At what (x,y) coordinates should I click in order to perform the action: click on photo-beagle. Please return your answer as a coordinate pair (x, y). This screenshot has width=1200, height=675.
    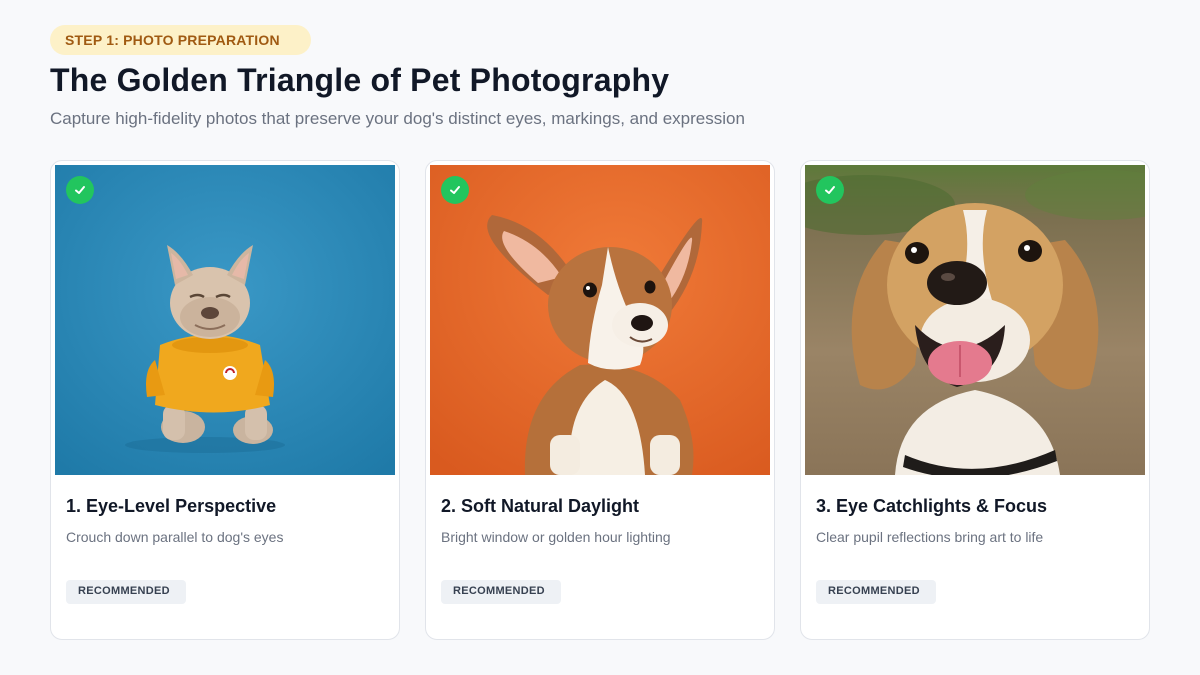
    Looking at the image, I should click on (975, 320).